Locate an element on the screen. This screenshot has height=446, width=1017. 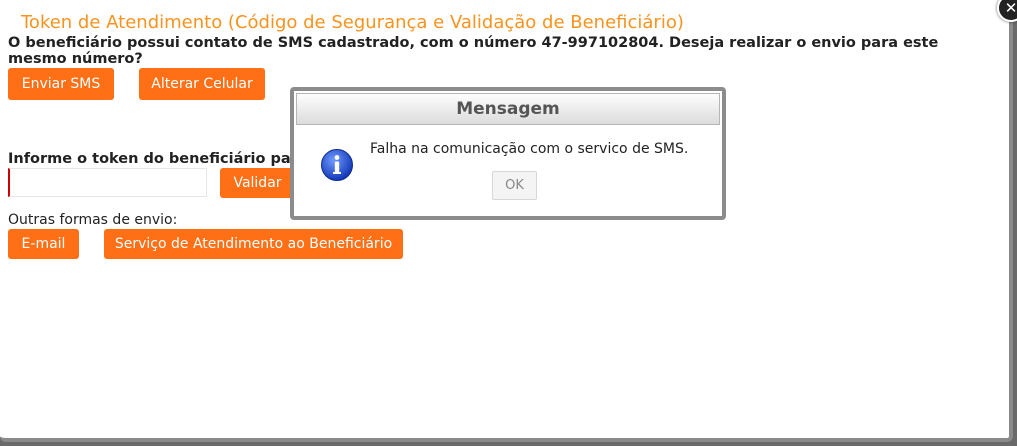
change-phone-button: Alterar Celular is located at coordinates (202, 84).